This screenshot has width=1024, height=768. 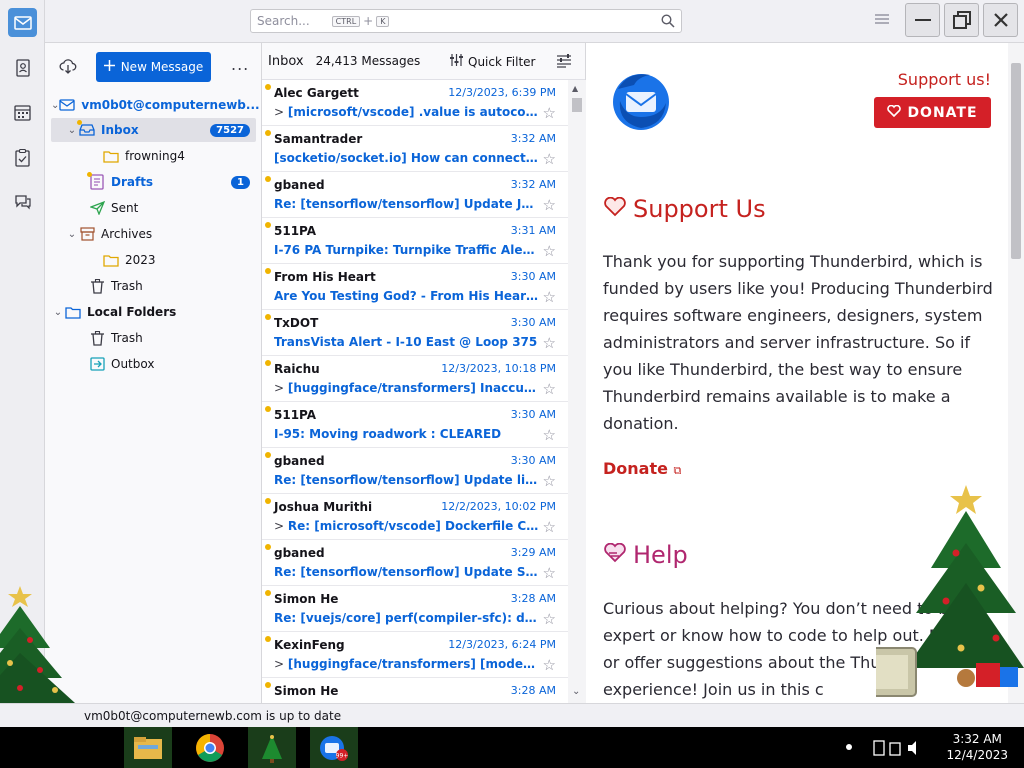 What do you see at coordinates (882, 20) in the screenshot?
I see `app-menu-icon` at bounding box center [882, 20].